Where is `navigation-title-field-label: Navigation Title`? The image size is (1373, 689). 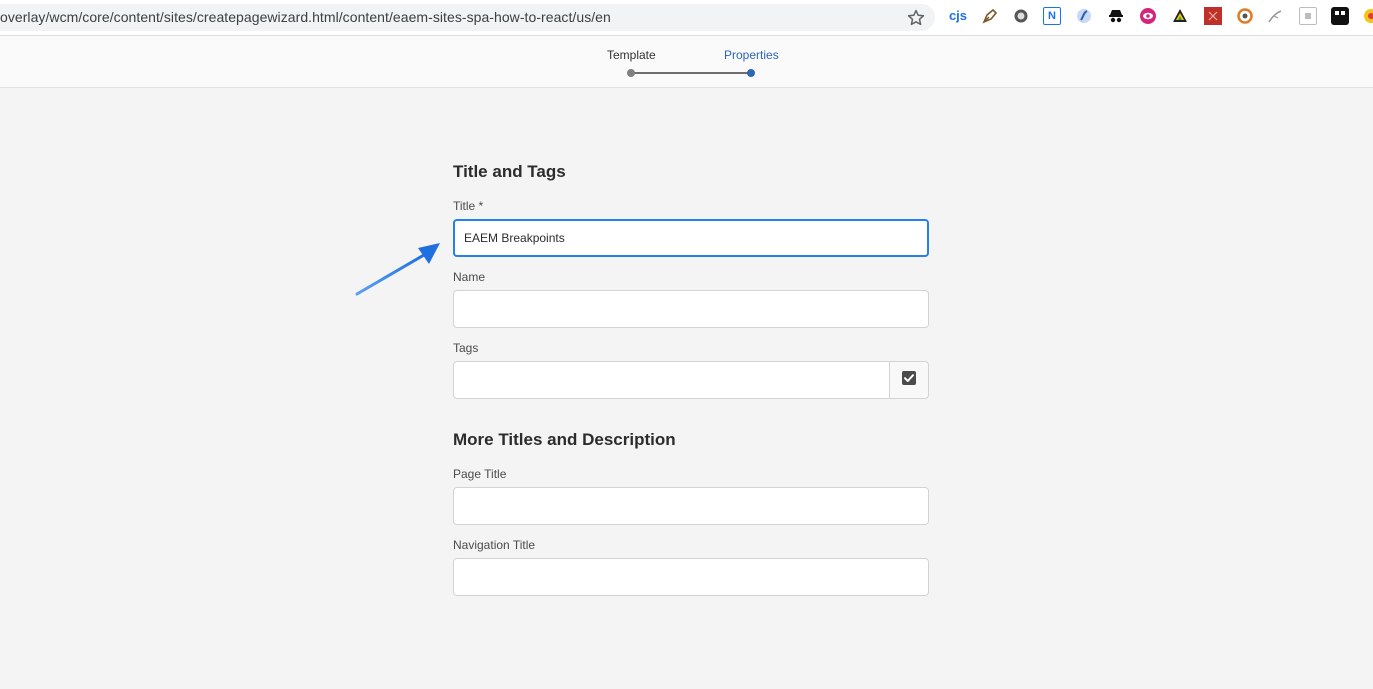
navigation-title-field-label: Navigation Title is located at coordinates (494, 545).